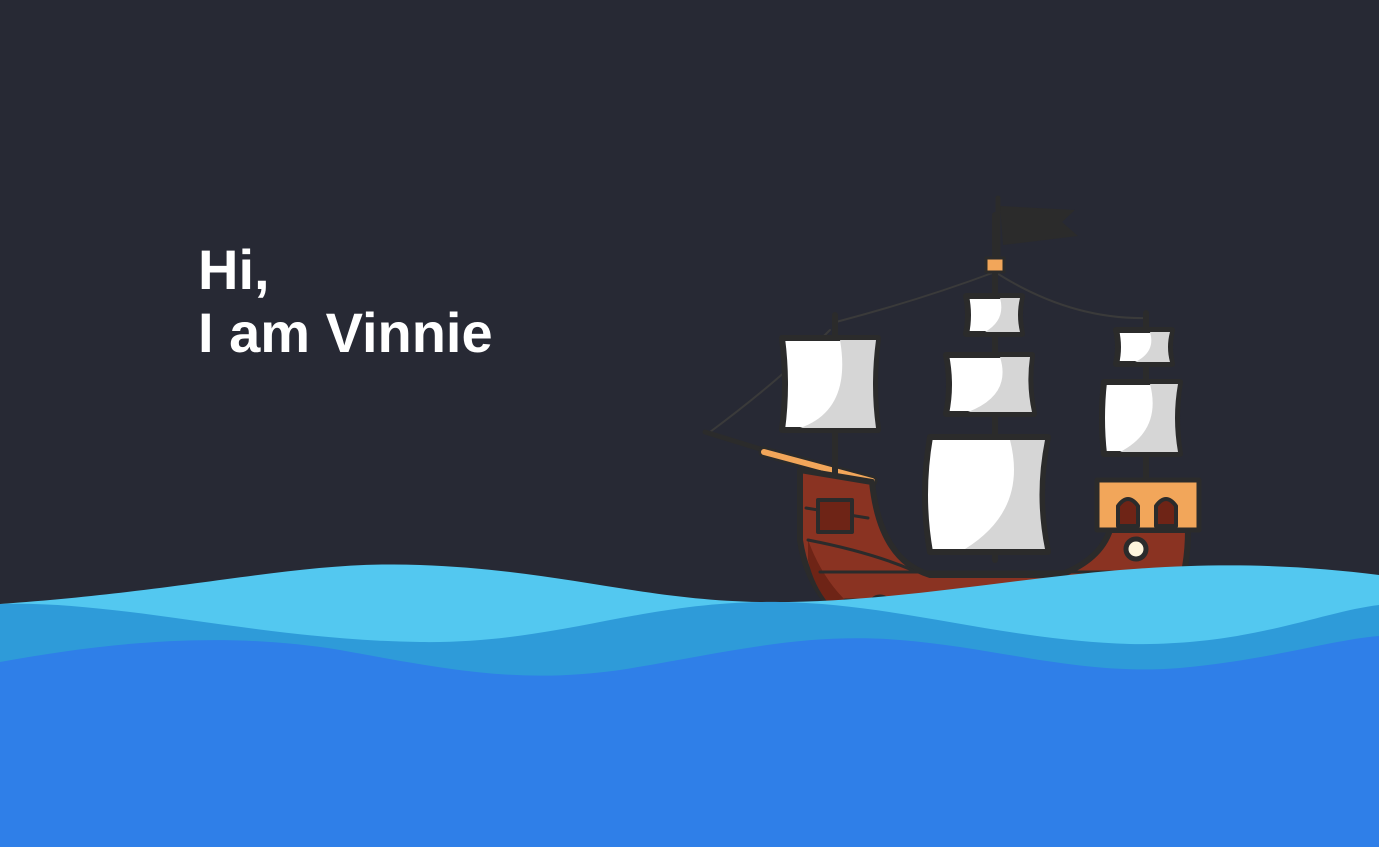 The width and height of the screenshot is (1379, 847). What do you see at coordinates (929, 352) in the screenshot?
I see `rigging` at bounding box center [929, 352].